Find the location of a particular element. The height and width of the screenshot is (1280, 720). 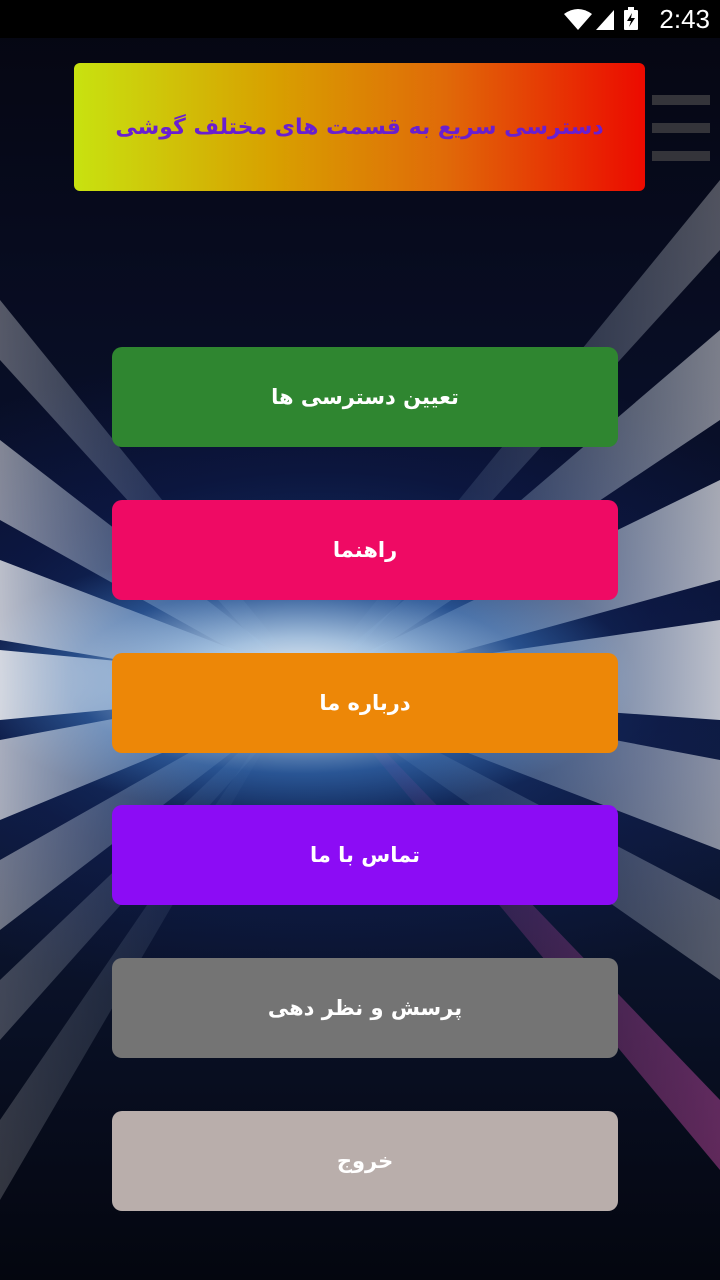

signal-icon is located at coordinates (605, 20).